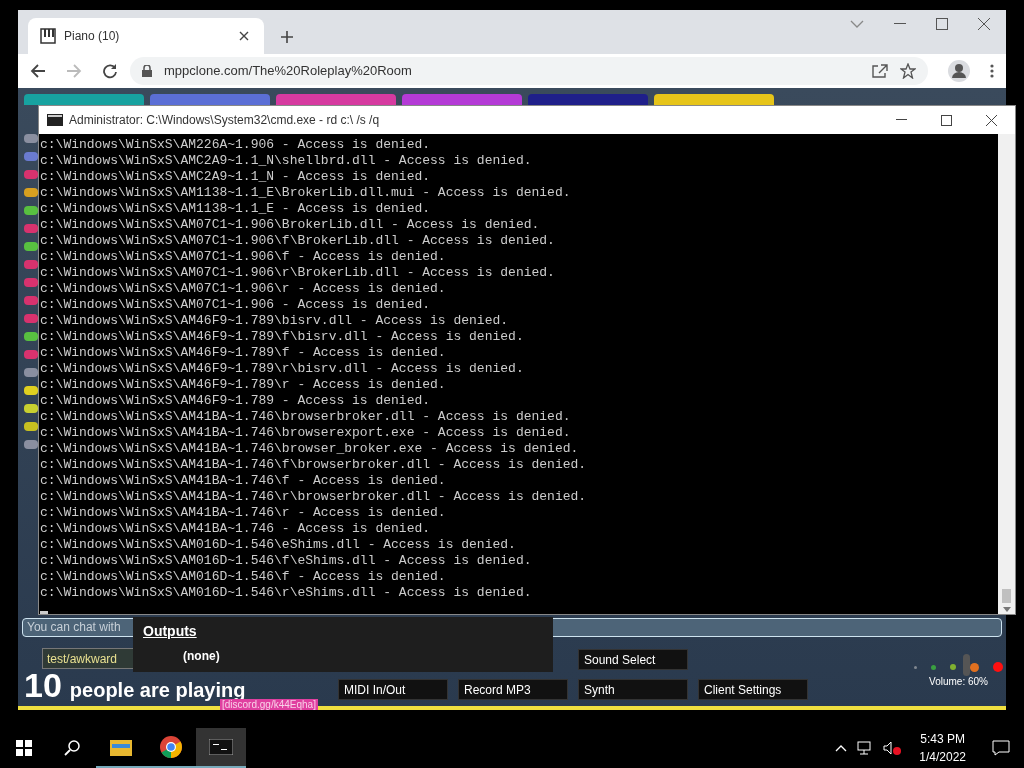 The height and width of the screenshot is (768, 1024). What do you see at coordinates (305, 417) in the screenshot?
I see `console-line: c:\Windows\WinSxS\AM41BA~1.746\browserbroker.dll - Access is denied.` at bounding box center [305, 417].